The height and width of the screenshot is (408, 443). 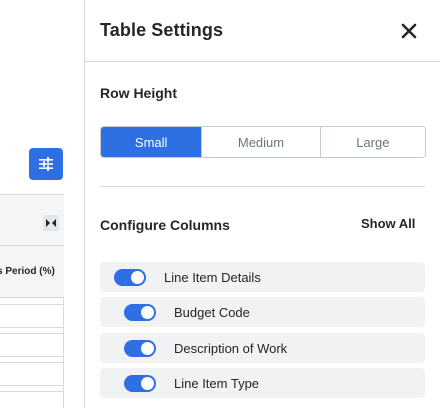 I want to click on column-row-line-item-details: Line Item Details, so click(x=262, y=277).